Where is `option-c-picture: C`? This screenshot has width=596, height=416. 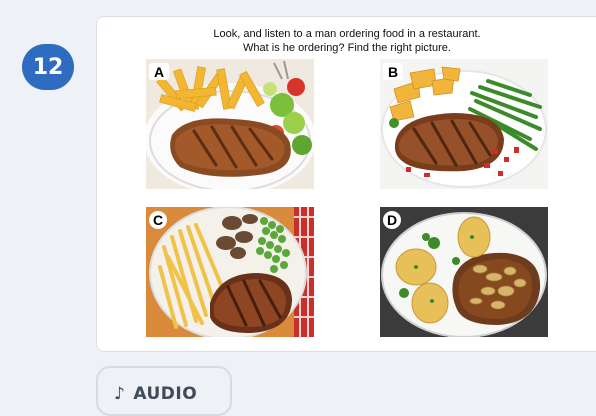
option-c-picture: C is located at coordinates (230, 272).